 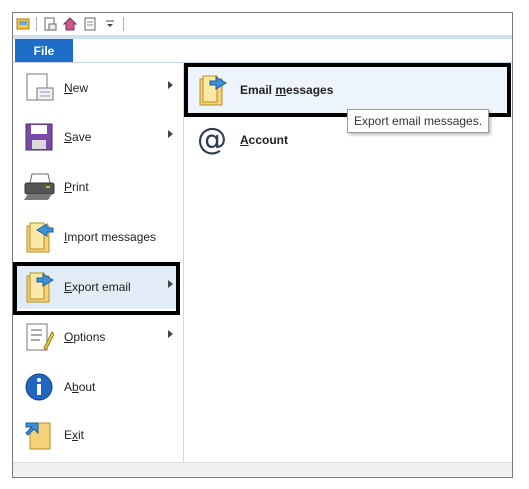 What do you see at coordinates (39, 137) in the screenshot?
I see `save-icon` at bounding box center [39, 137].